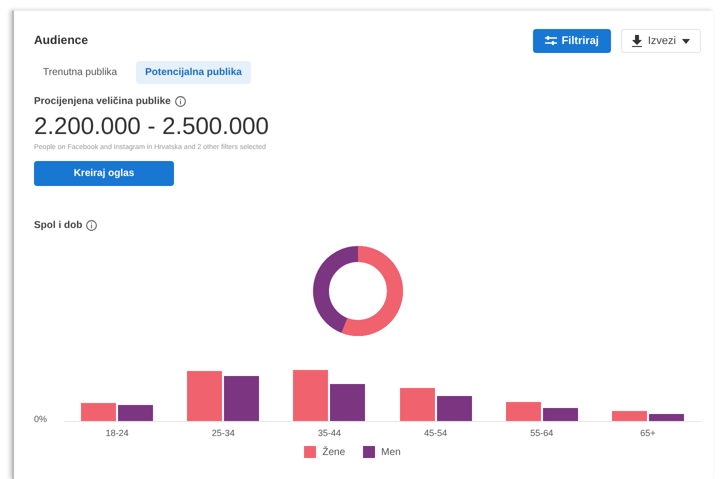 This screenshot has width=723, height=479. I want to click on estimate-label: Procijenjena veličina publike, so click(102, 101).